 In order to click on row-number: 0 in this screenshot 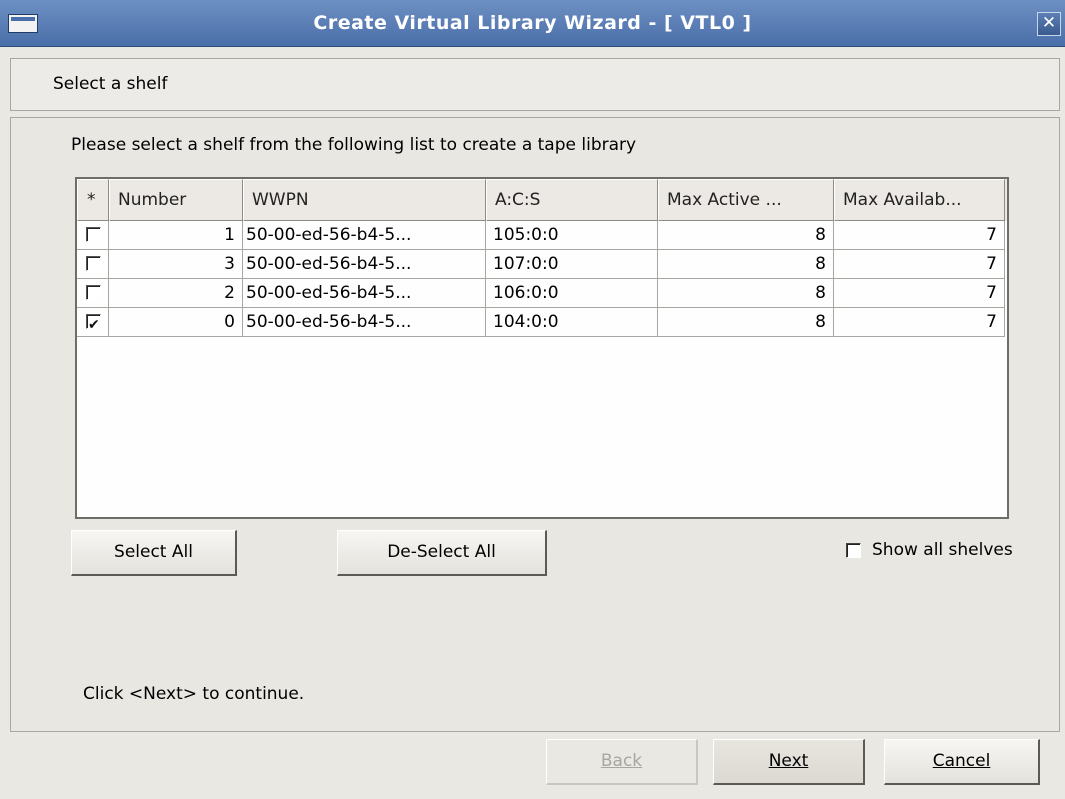, I will do `click(176, 322)`.